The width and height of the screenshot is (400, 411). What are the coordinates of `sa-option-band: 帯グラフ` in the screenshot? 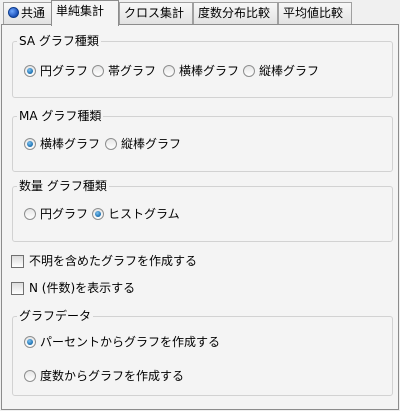 It's located at (124, 71).